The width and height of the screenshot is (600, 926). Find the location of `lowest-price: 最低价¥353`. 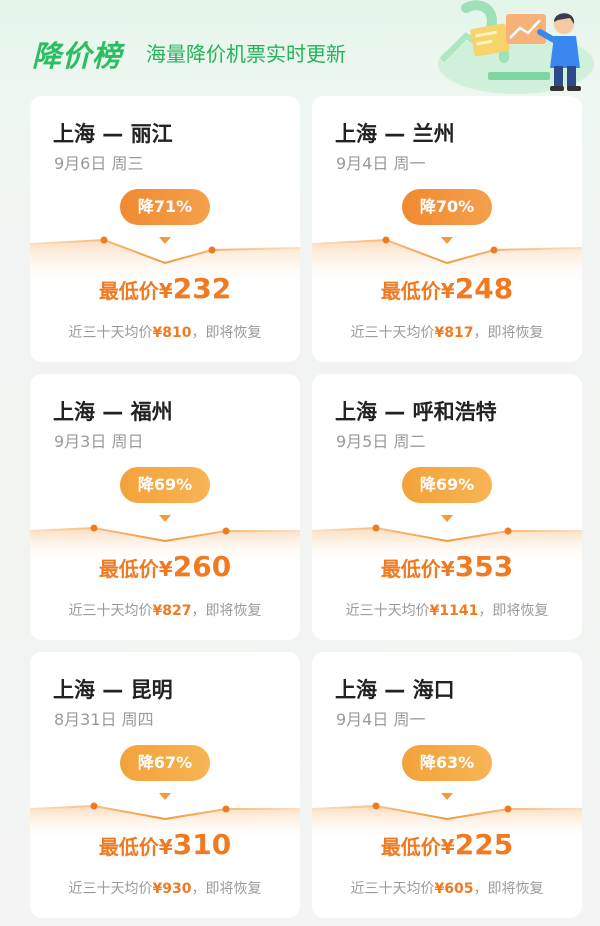

lowest-price: 最低价¥353 is located at coordinates (447, 566).